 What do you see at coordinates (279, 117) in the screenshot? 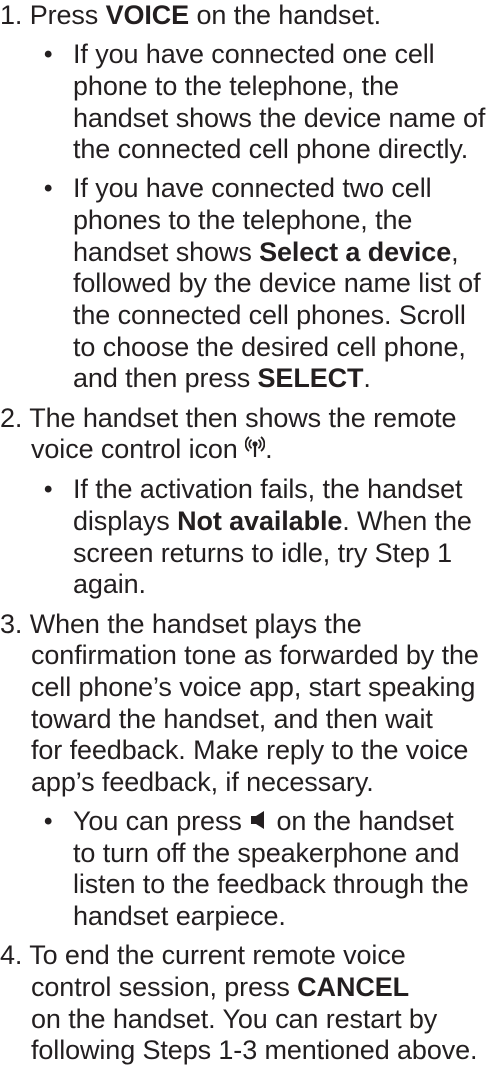
I see `step-1-bullet-1-line-3: handset shows the device name of` at bounding box center [279, 117].